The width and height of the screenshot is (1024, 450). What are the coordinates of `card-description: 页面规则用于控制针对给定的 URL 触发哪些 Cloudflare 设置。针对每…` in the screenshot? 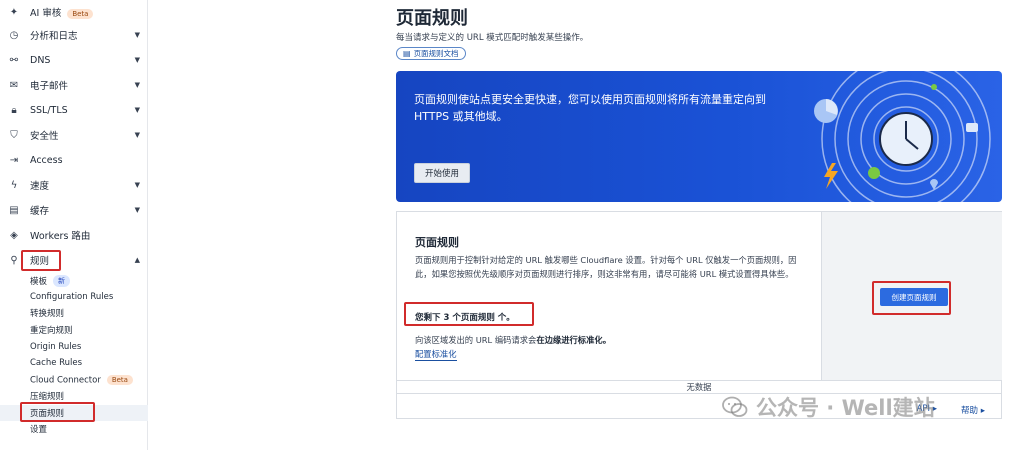 It's located at (606, 267).